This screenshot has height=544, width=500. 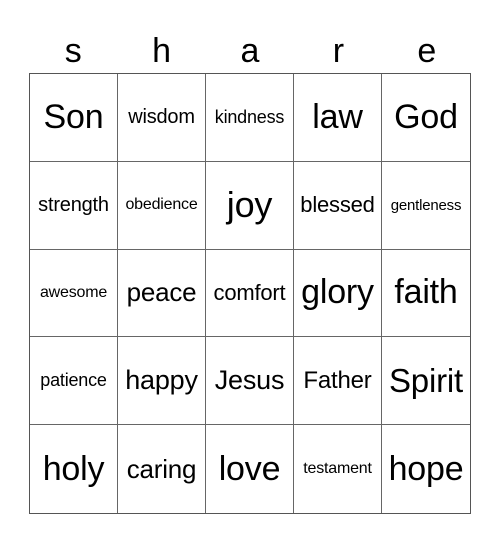 I want to click on header-letter: h, so click(x=162, y=51).